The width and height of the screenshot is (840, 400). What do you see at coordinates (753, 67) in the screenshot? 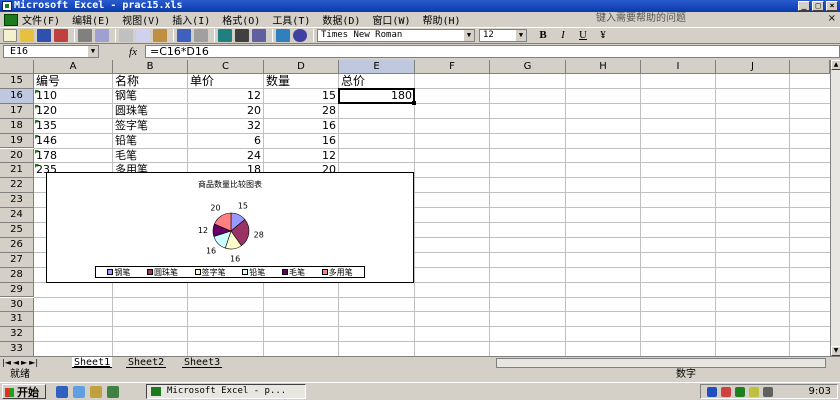
I see `column-header-j: J` at bounding box center [753, 67].